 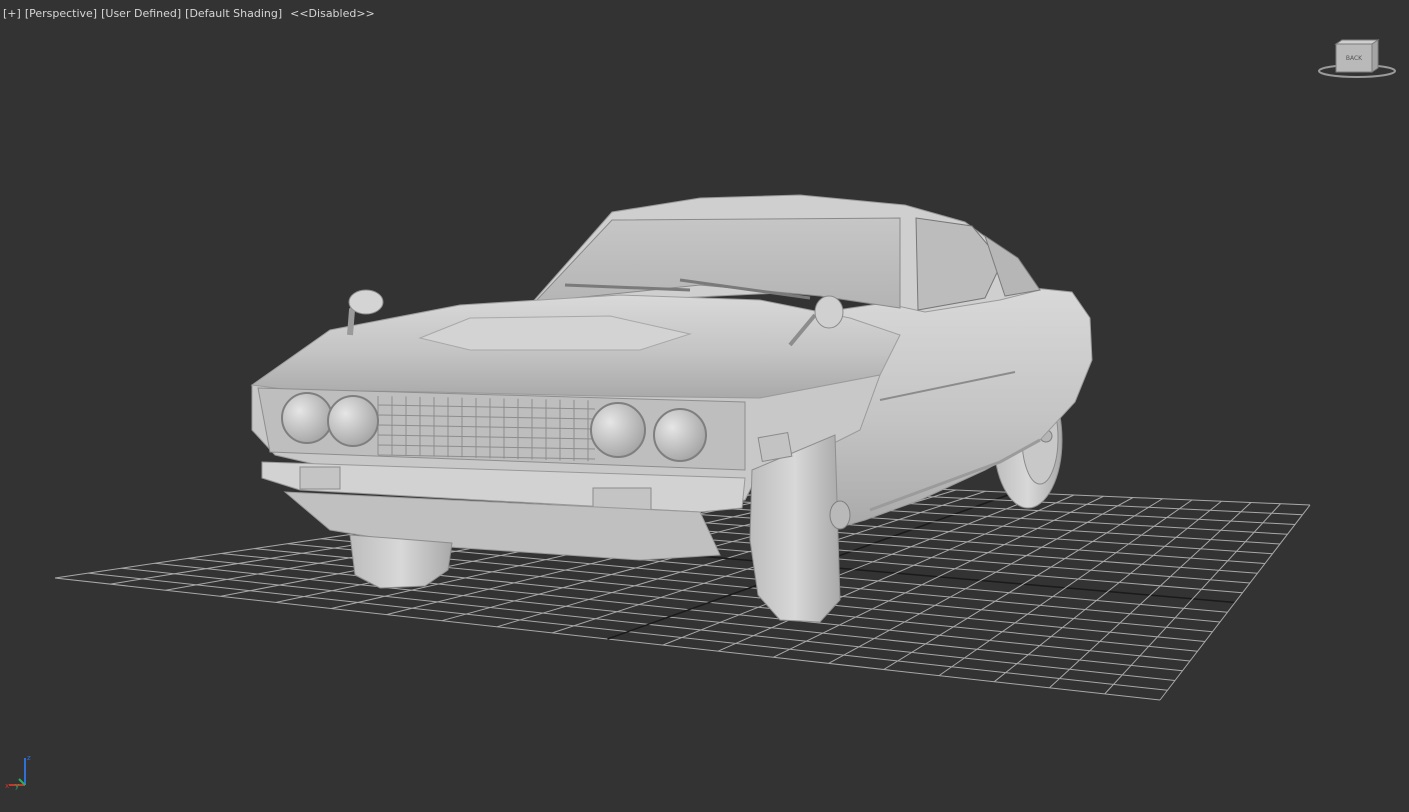 What do you see at coordinates (17, 786) in the screenshot?
I see `y-axis-label: y` at bounding box center [17, 786].